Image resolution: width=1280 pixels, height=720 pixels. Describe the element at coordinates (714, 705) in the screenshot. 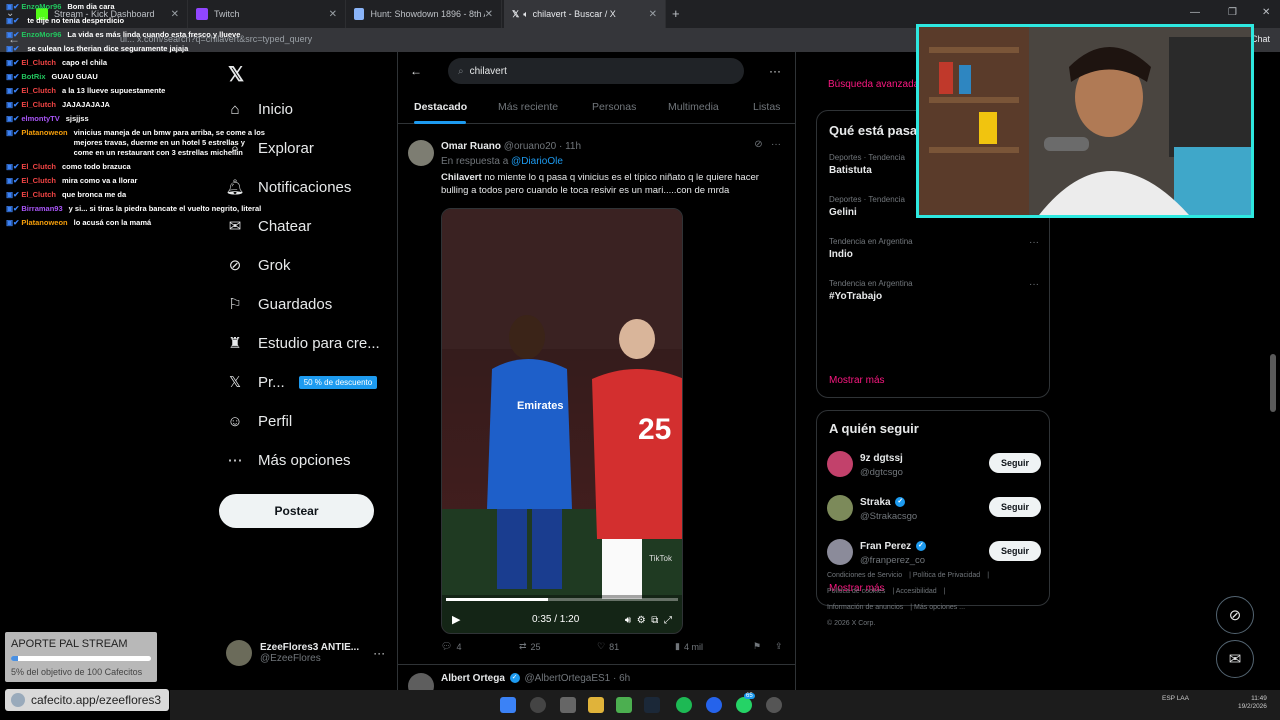

I see `app-icon` at that location.